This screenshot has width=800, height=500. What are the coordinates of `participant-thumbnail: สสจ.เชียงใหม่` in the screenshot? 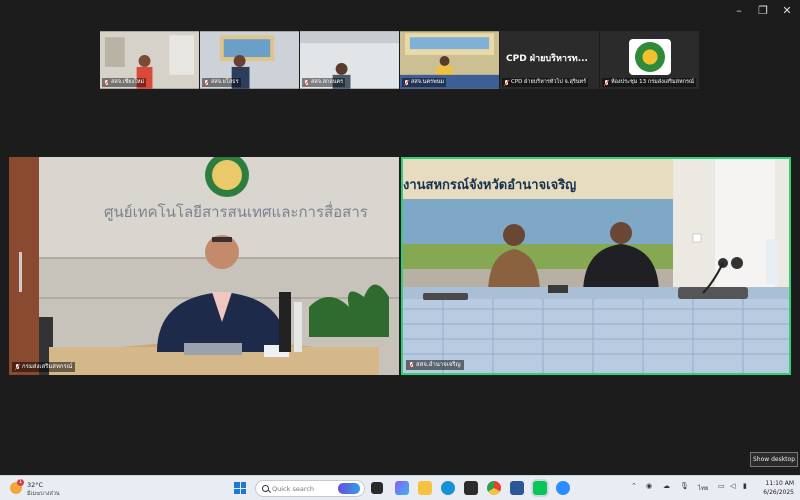 It's located at (150, 60).